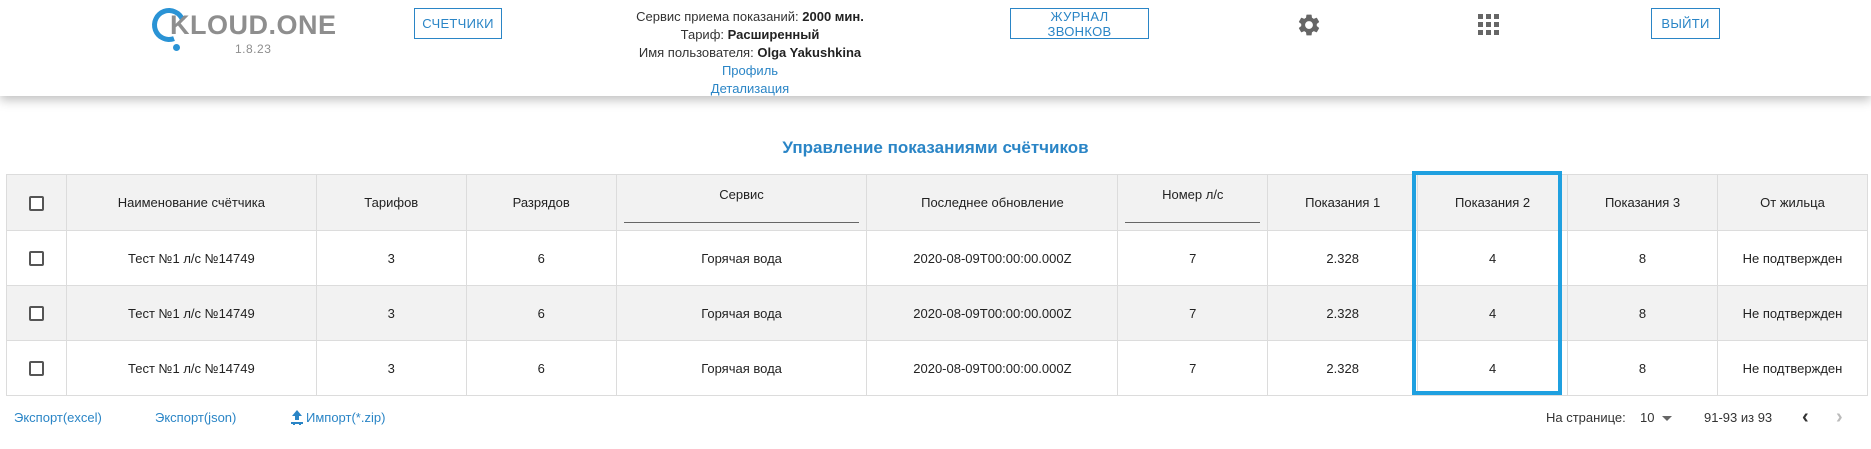 This screenshot has height=449, width=1871. I want to click on user-line: Имя пользователя: Olga Yakushkina, so click(750, 53).